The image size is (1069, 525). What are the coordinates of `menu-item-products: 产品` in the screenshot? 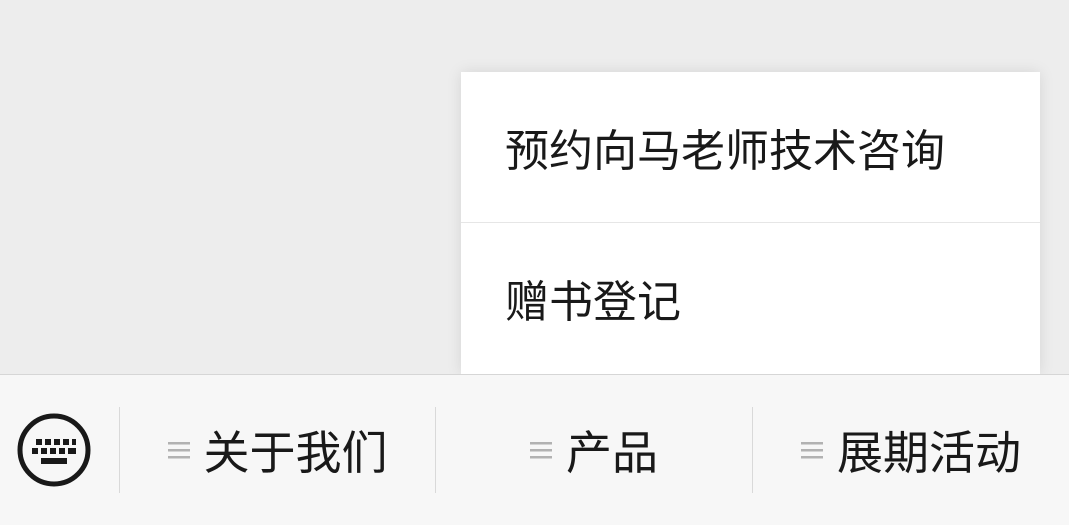 It's located at (594, 450).